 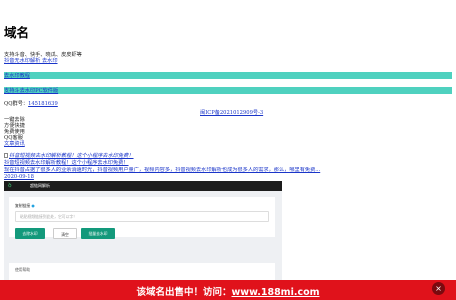 I want to click on app-help-card: 使用帮助, so click(x=142, y=272).